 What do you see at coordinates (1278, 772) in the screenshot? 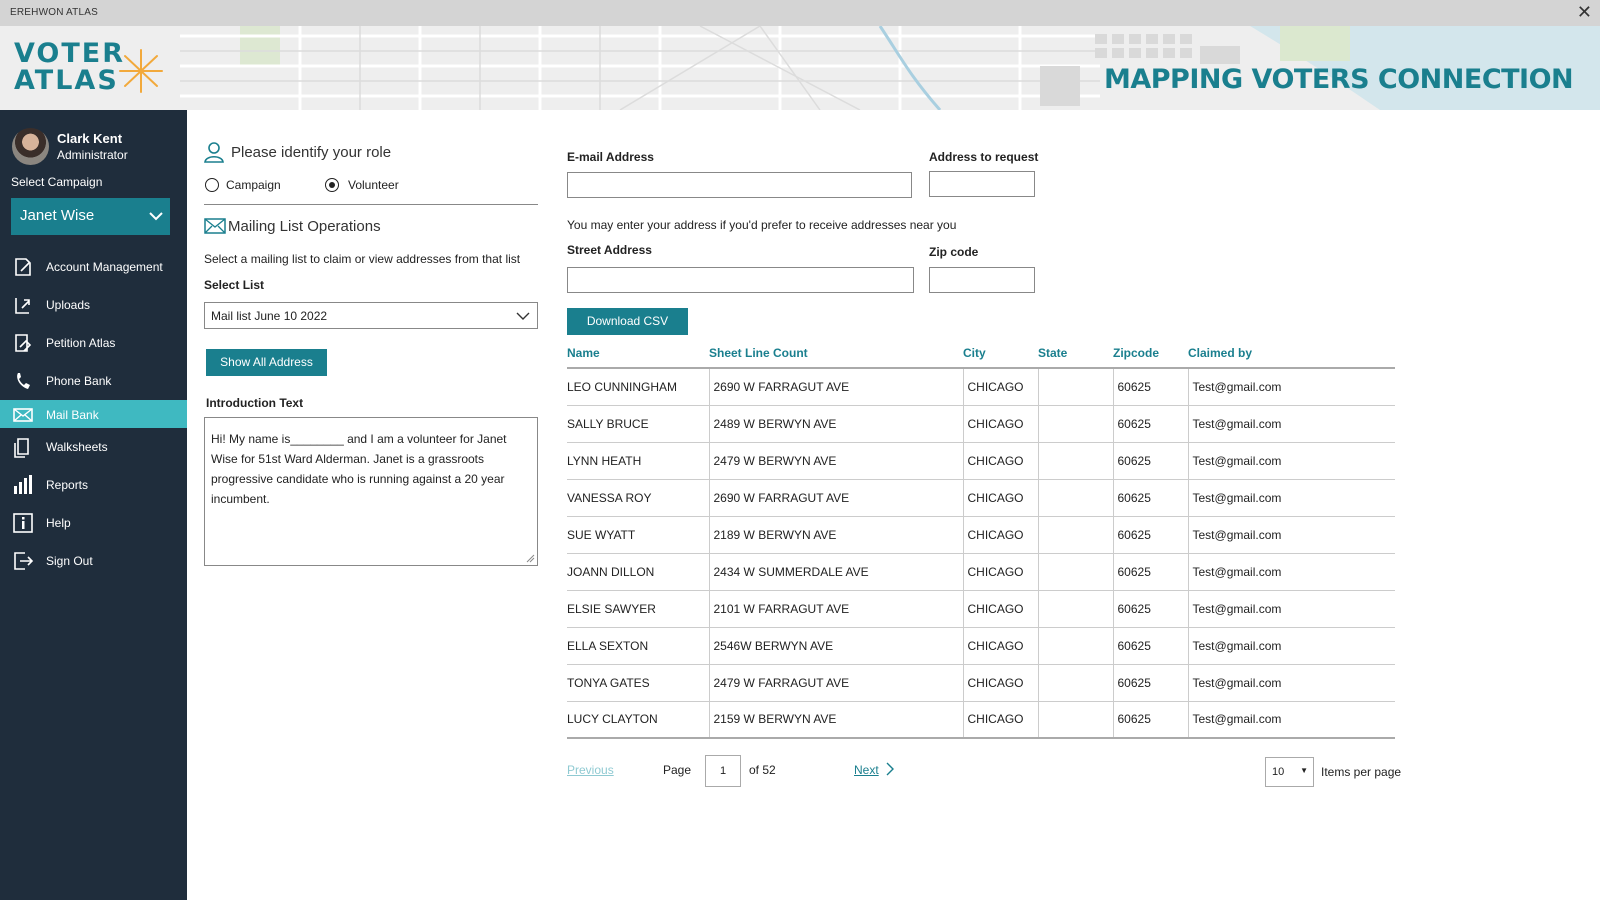
I see `items-per-page-value: 10` at bounding box center [1278, 772].